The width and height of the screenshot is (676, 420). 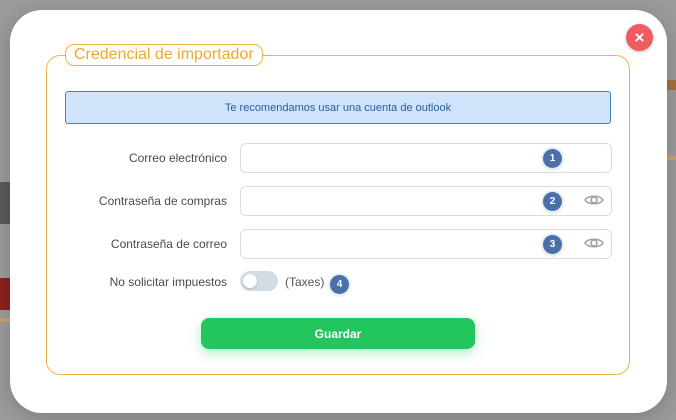 I want to click on step-badge-3: 3, so click(x=552, y=244).